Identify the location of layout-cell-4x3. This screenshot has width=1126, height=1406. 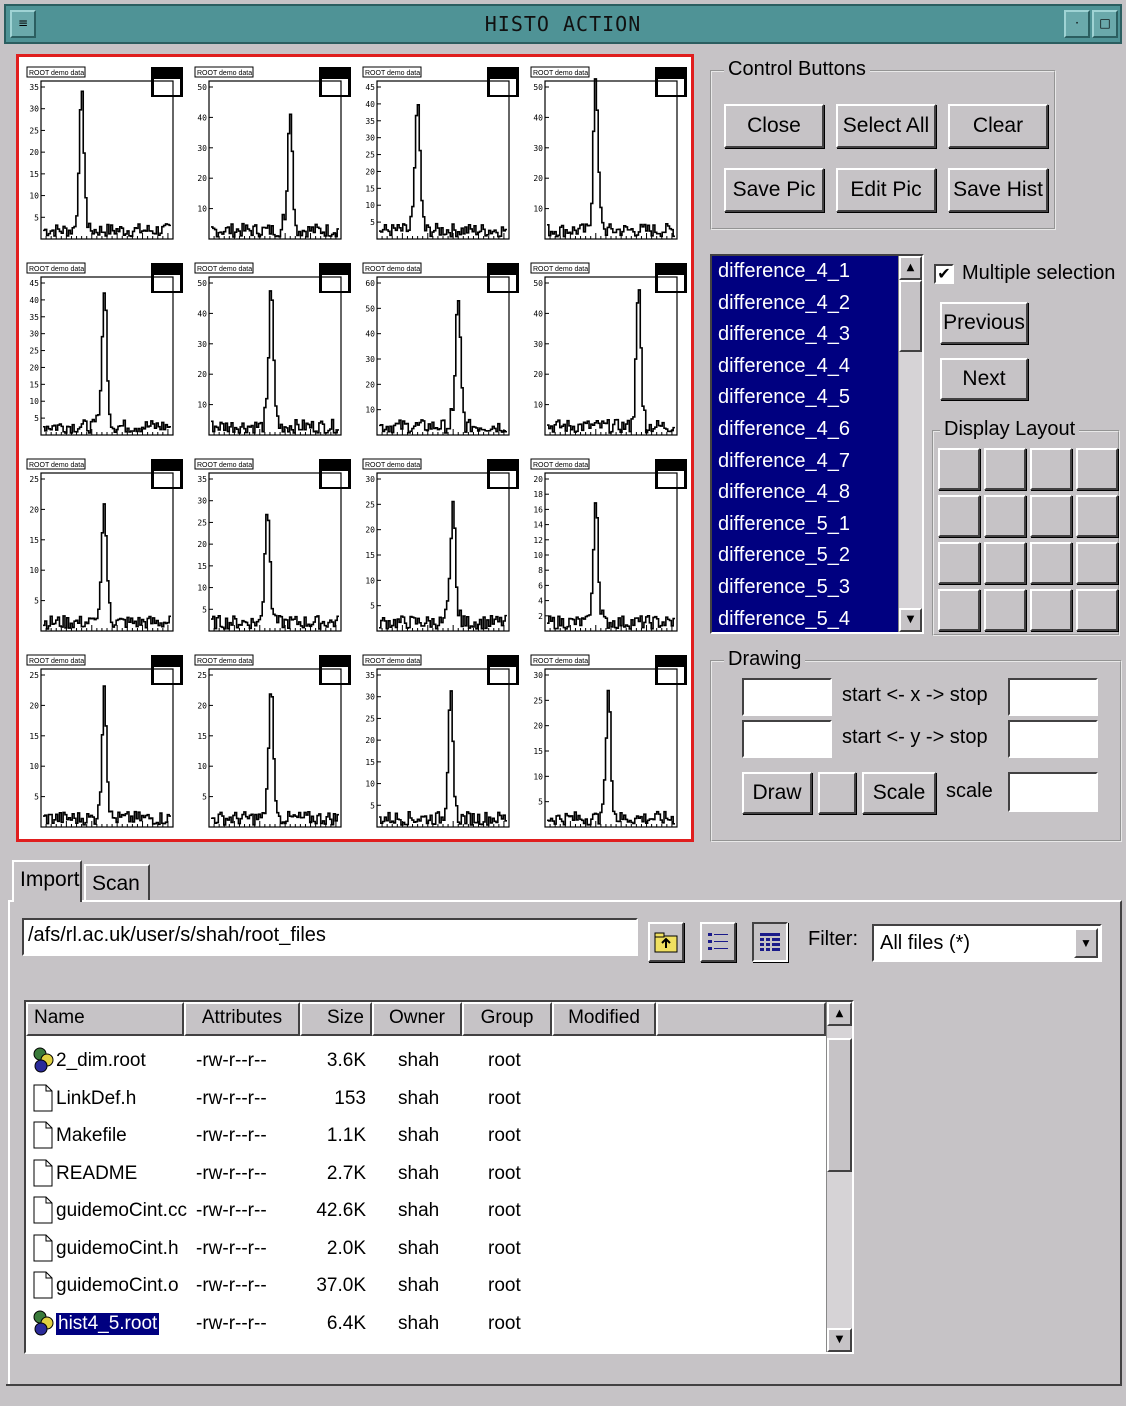
(1051, 610).